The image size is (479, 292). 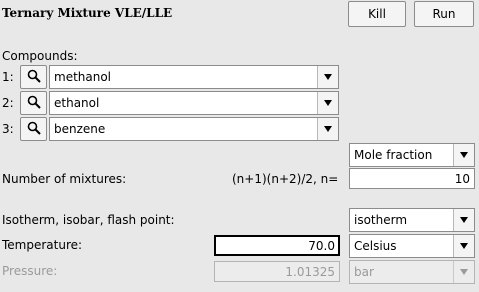 What do you see at coordinates (412, 272) in the screenshot?
I see `pressure-unit-select: bar` at bounding box center [412, 272].